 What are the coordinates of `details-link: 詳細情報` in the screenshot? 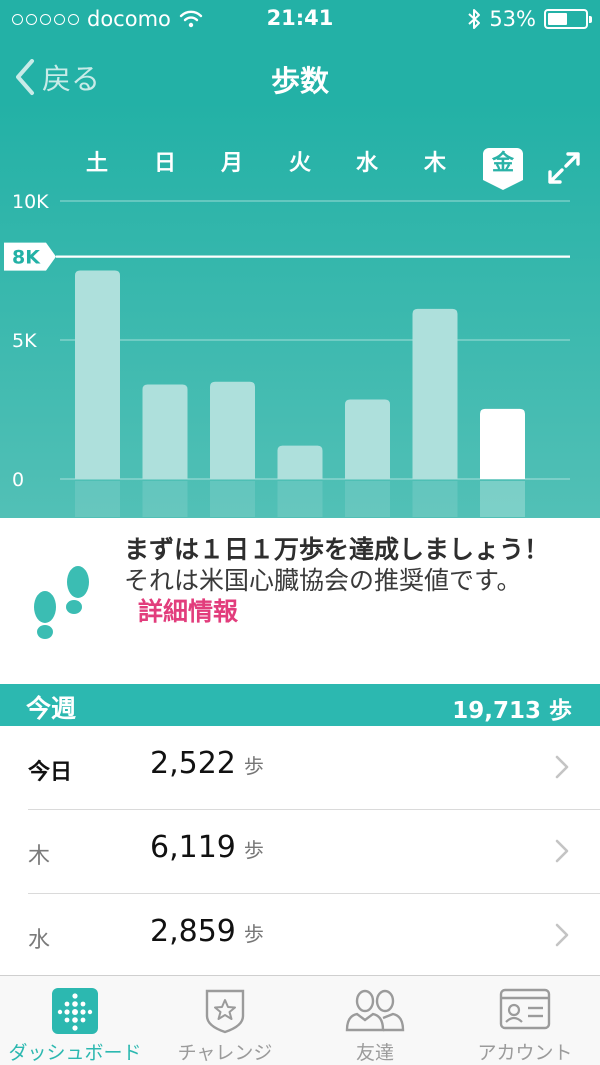 It's located at (188, 611).